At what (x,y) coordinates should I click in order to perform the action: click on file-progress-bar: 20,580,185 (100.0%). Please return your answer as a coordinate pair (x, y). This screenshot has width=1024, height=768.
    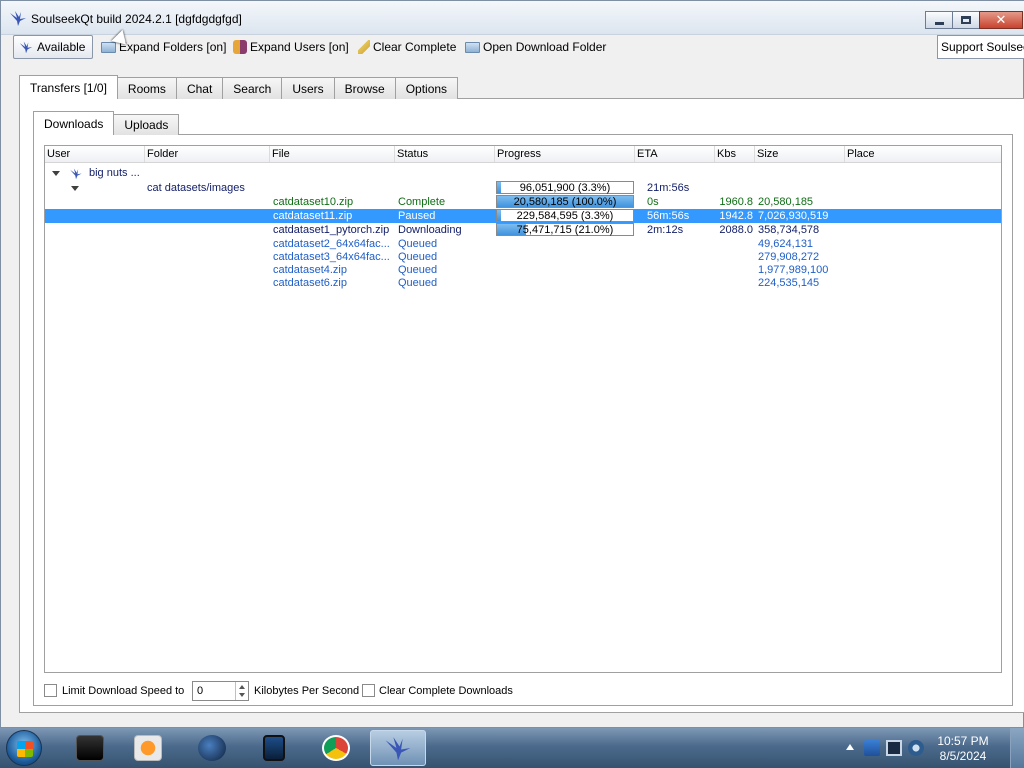
    Looking at the image, I should click on (565, 201).